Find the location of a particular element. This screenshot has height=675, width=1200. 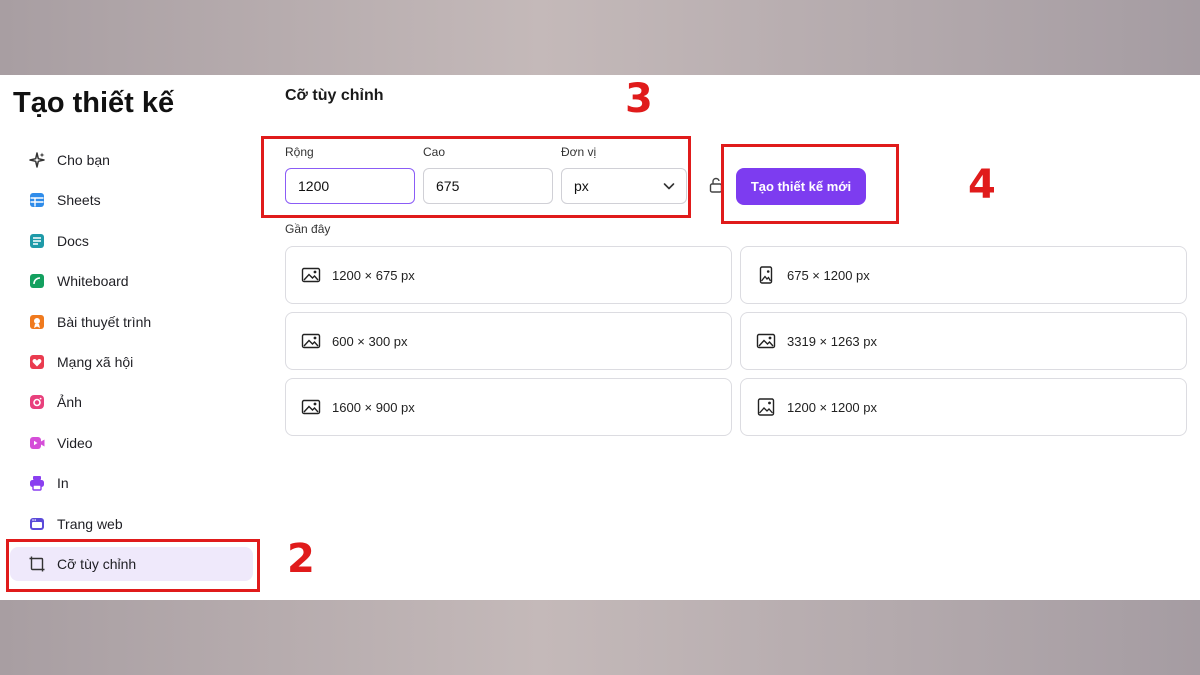

sidebar-item-presentation: Bài thuyết trình is located at coordinates (135, 322).